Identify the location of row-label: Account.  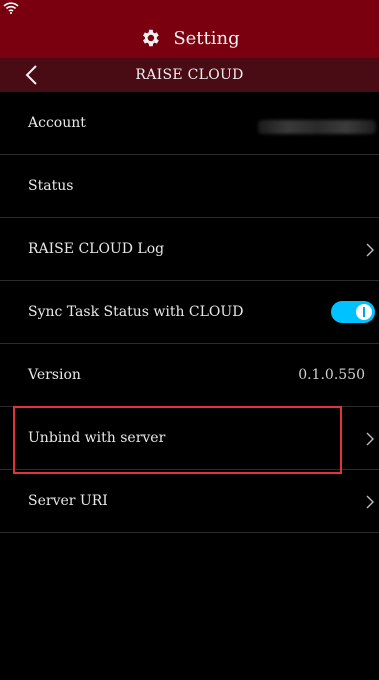
(57, 123).